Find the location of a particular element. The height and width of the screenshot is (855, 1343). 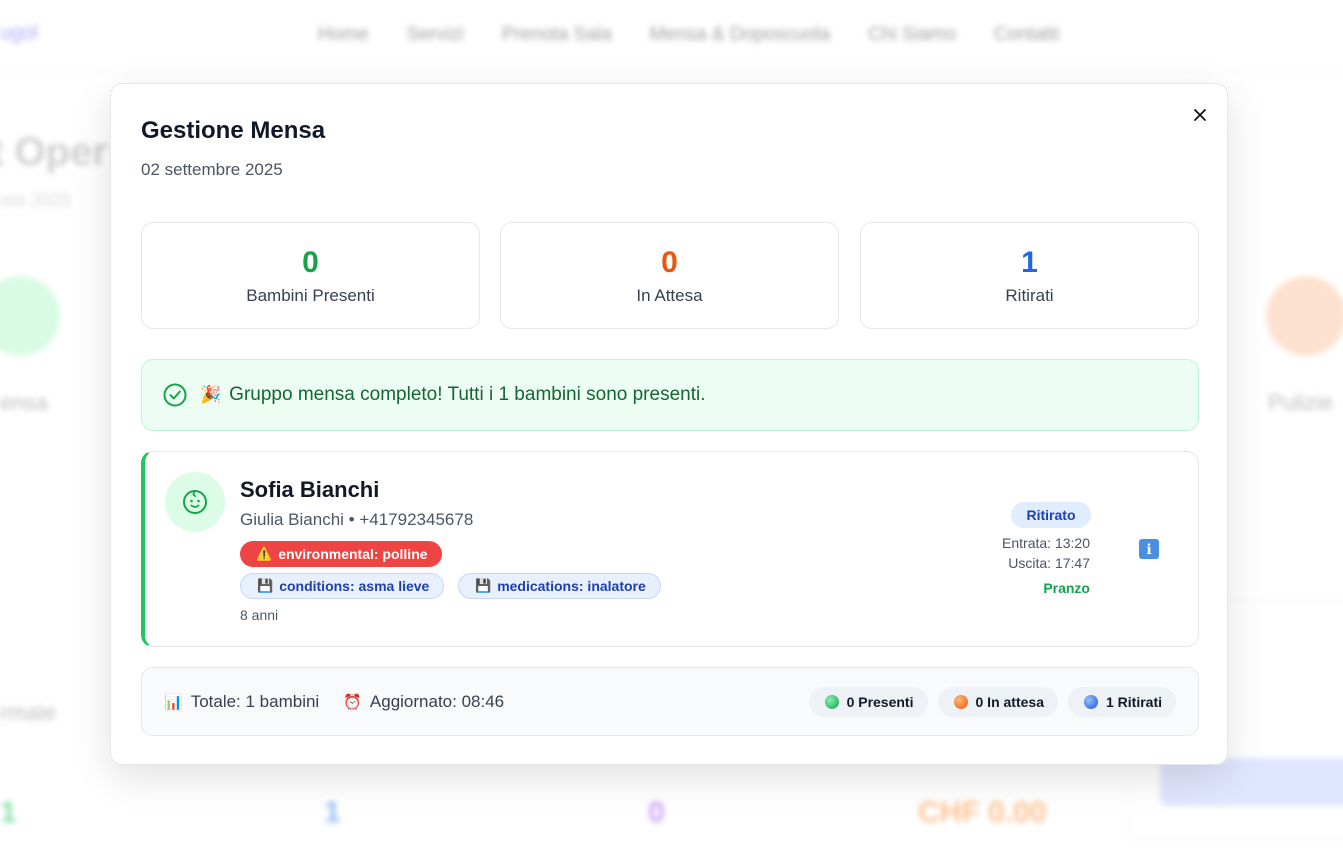

stat-label: Ritirati is located at coordinates (1029, 295).